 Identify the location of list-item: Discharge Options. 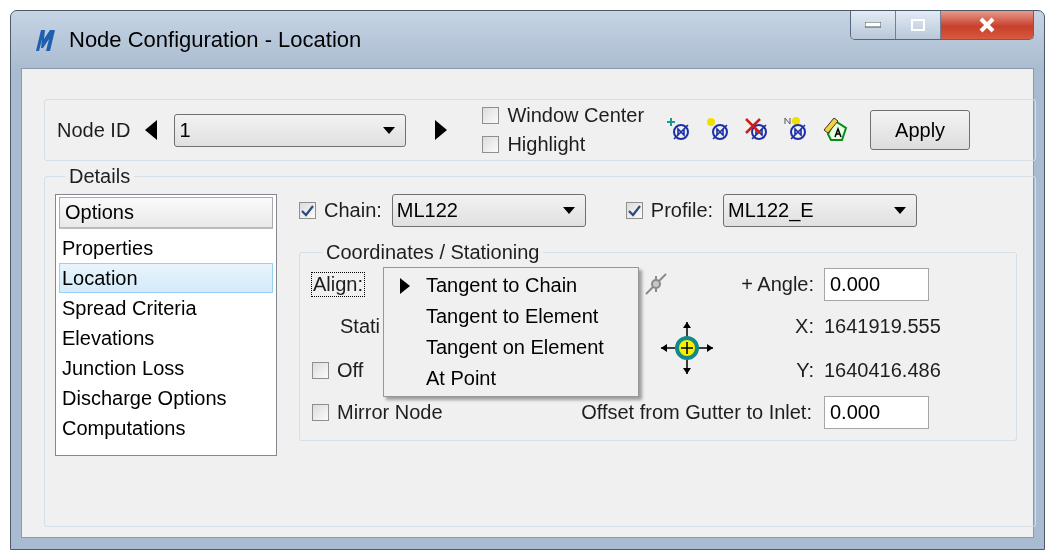
(166, 398).